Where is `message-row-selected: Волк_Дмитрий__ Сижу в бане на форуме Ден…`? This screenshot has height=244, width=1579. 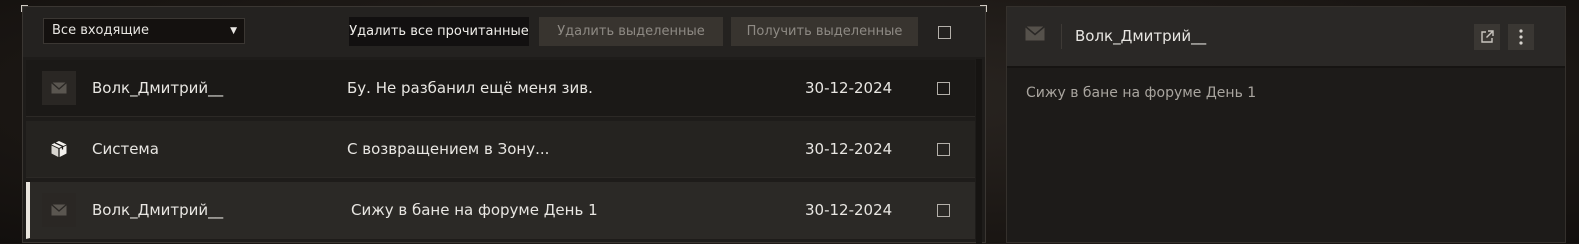 message-row-selected: Волк_Дмитрий__ Сижу в бане на форуме Ден… is located at coordinates (500, 210).